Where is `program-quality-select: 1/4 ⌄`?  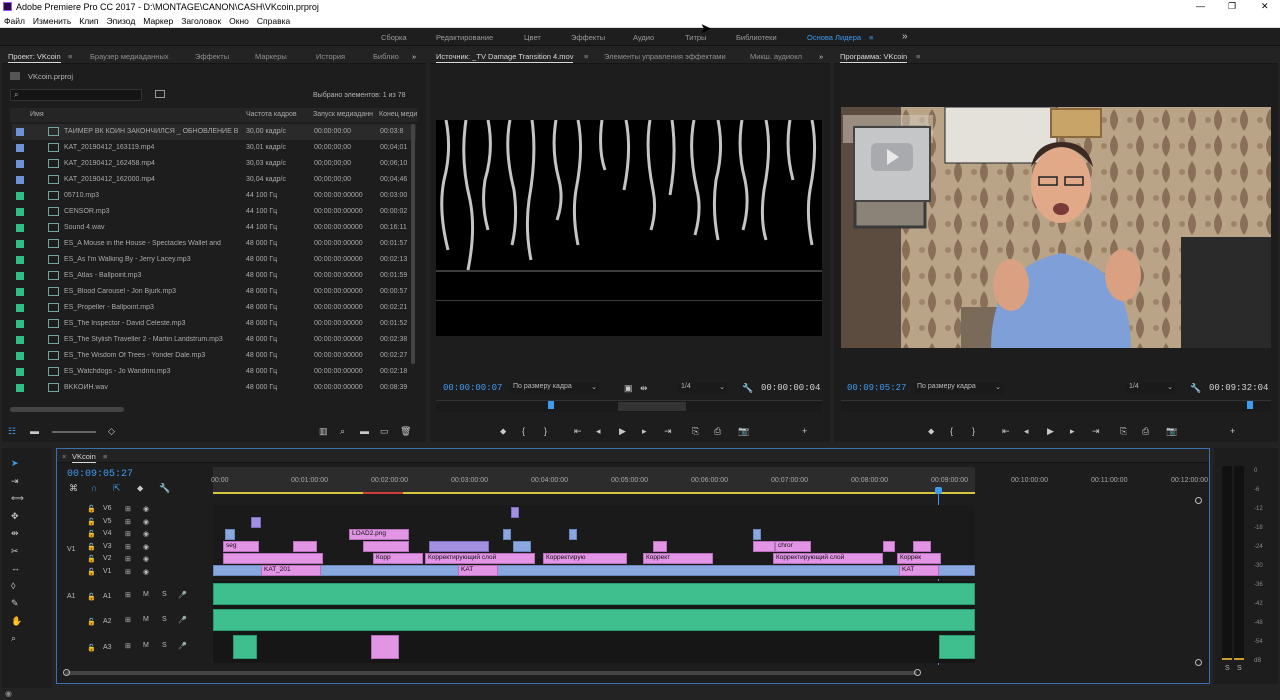 program-quality-select: 1/4 ⌄ is located at coordinates (1151, 388).